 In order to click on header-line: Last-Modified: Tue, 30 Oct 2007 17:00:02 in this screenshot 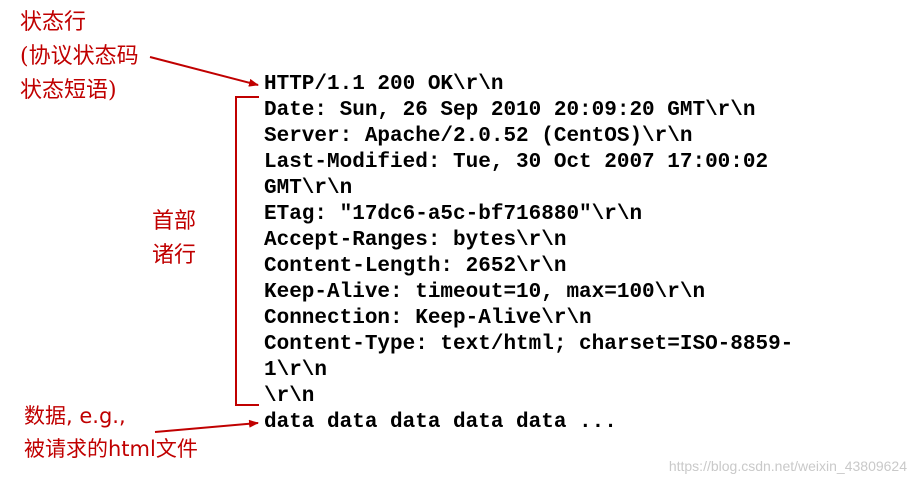, I will do `click(516, 162)`.